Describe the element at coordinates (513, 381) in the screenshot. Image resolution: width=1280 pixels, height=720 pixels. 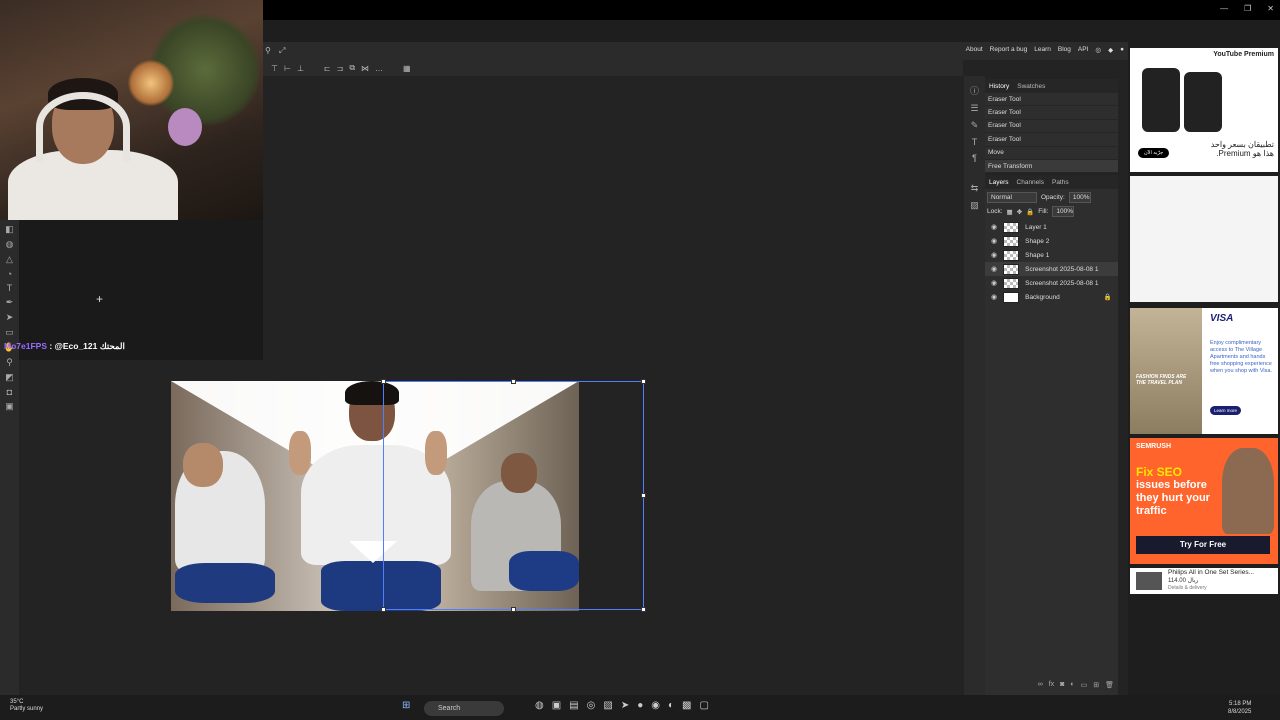
I see `transform-handle-t` at that location.